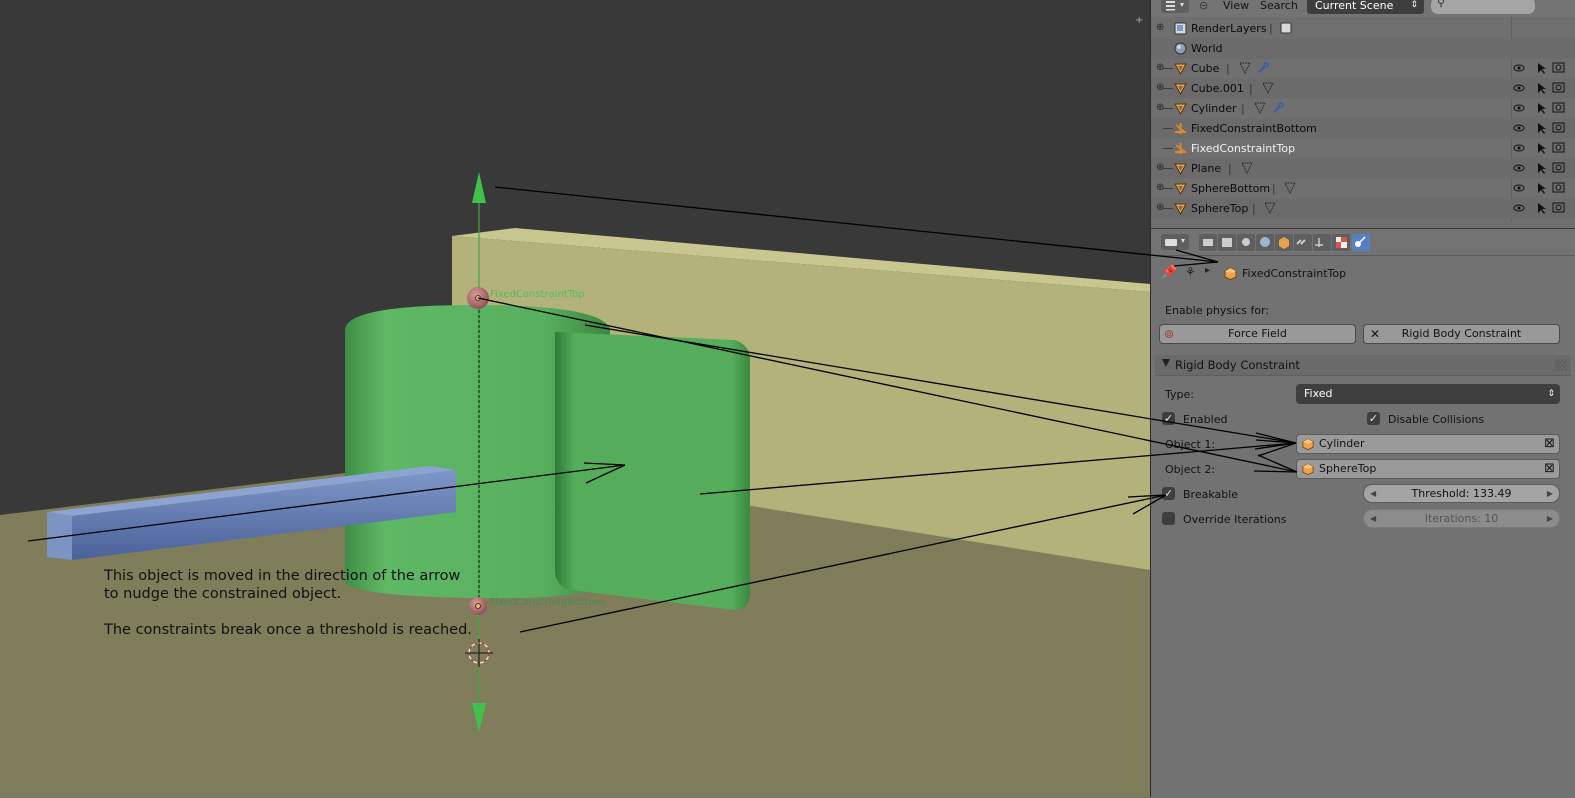 The image size is (1575, 798). What do you see at coordinates (1166, 363) in the screenshot?
I see `collapse-triangle-icon` at bounding box center [1166, 363].